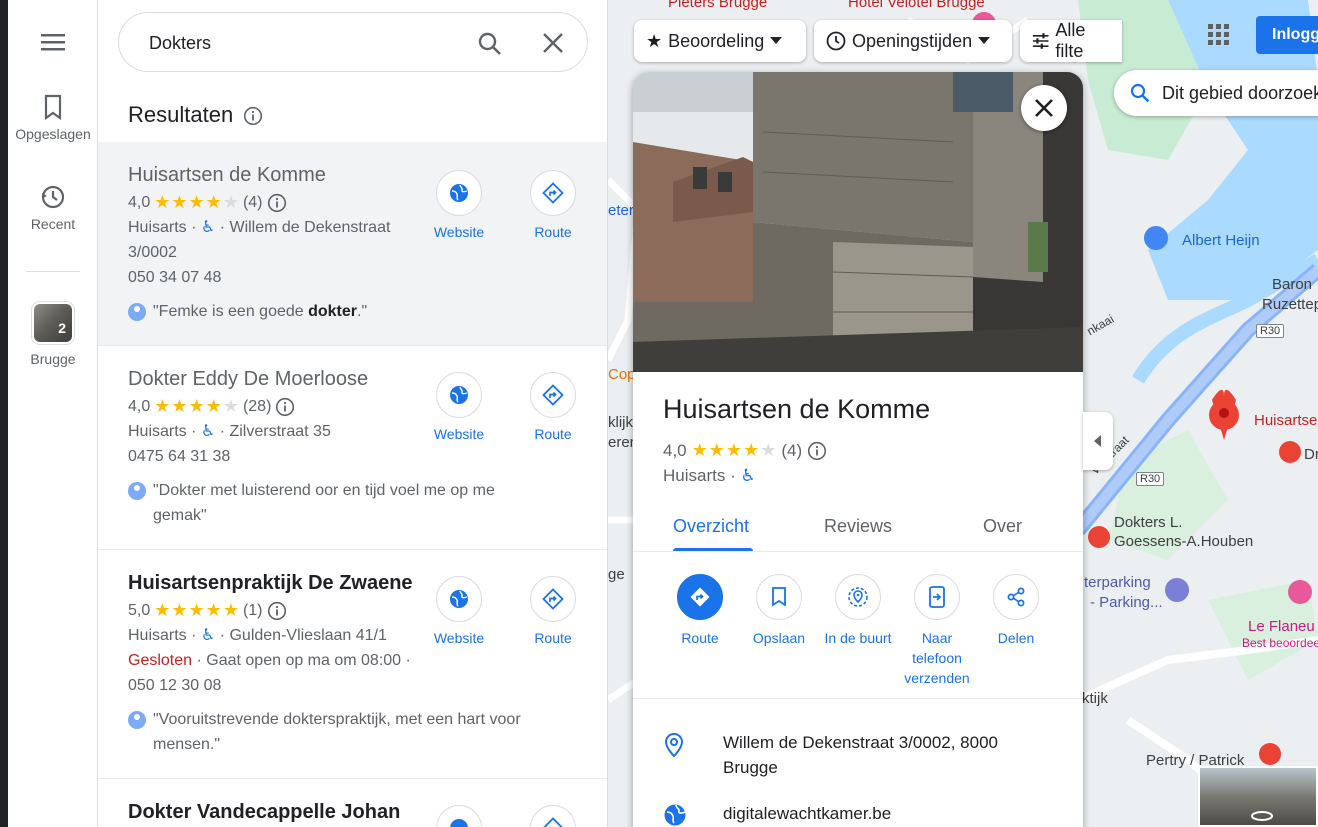 This screenshot has height=827, width=1318. I want to click on search-box, so click(353, 42).